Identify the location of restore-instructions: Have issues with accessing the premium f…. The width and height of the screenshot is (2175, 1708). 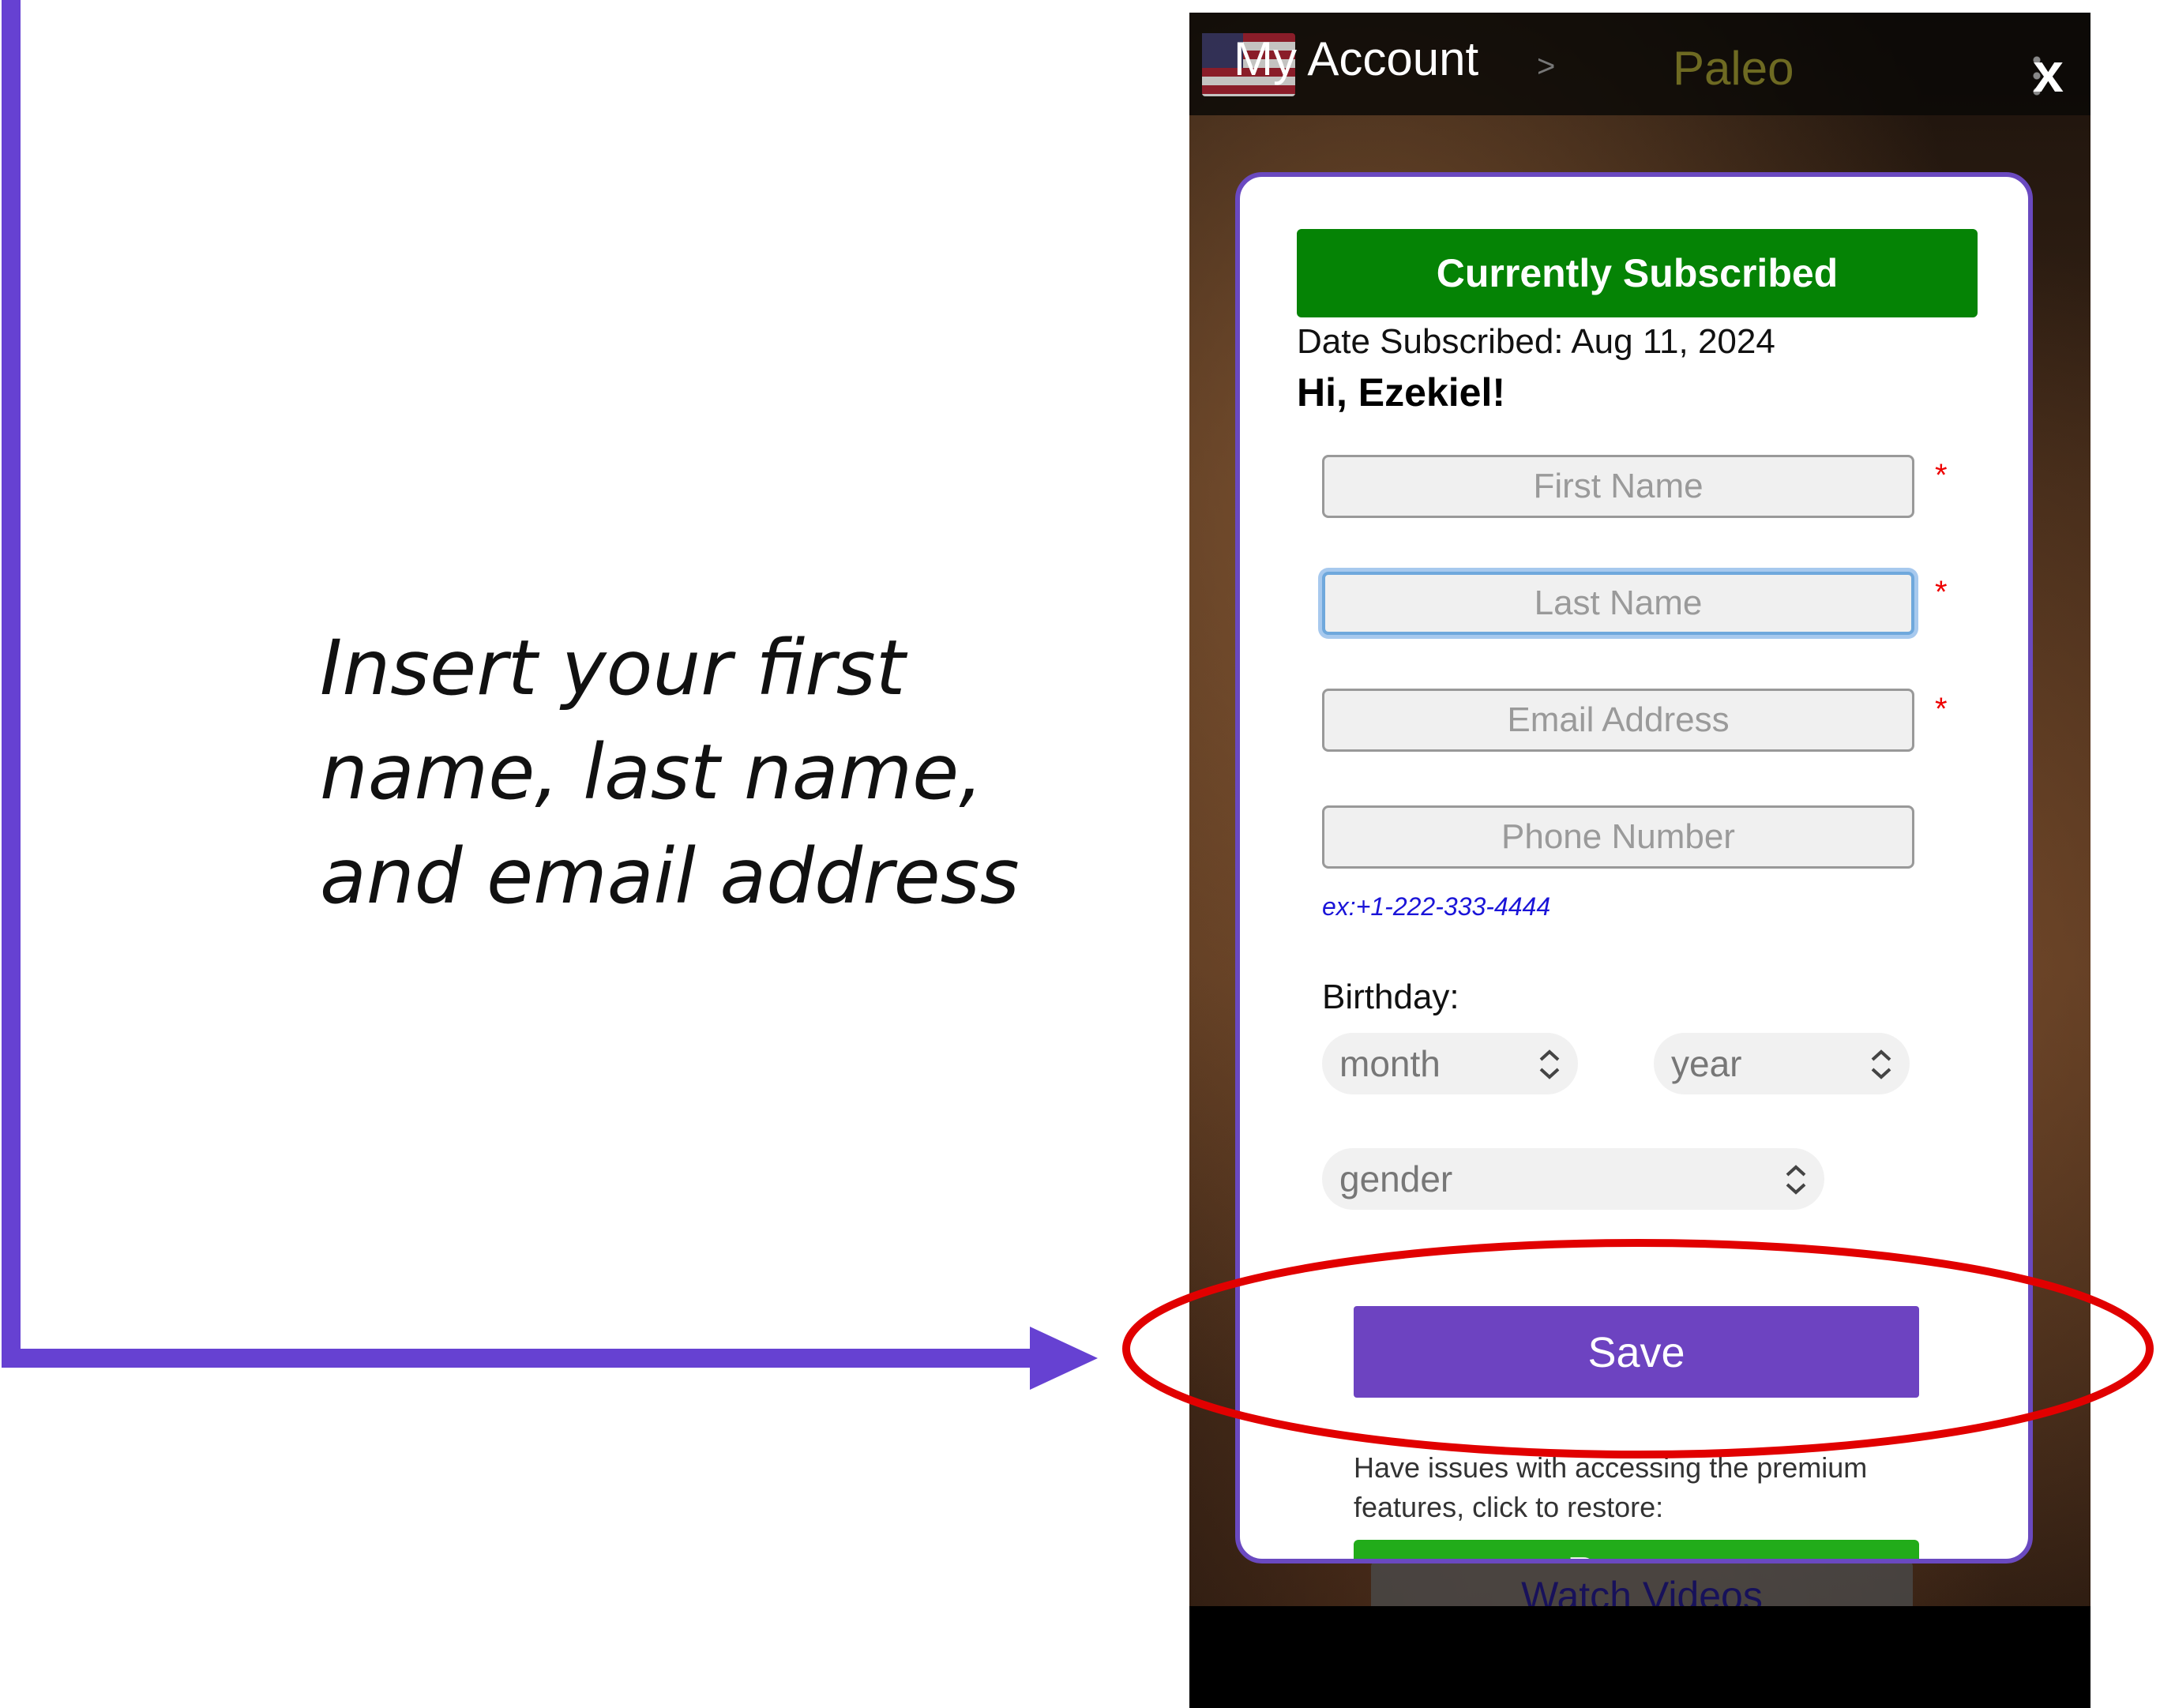
(1611, 1487).